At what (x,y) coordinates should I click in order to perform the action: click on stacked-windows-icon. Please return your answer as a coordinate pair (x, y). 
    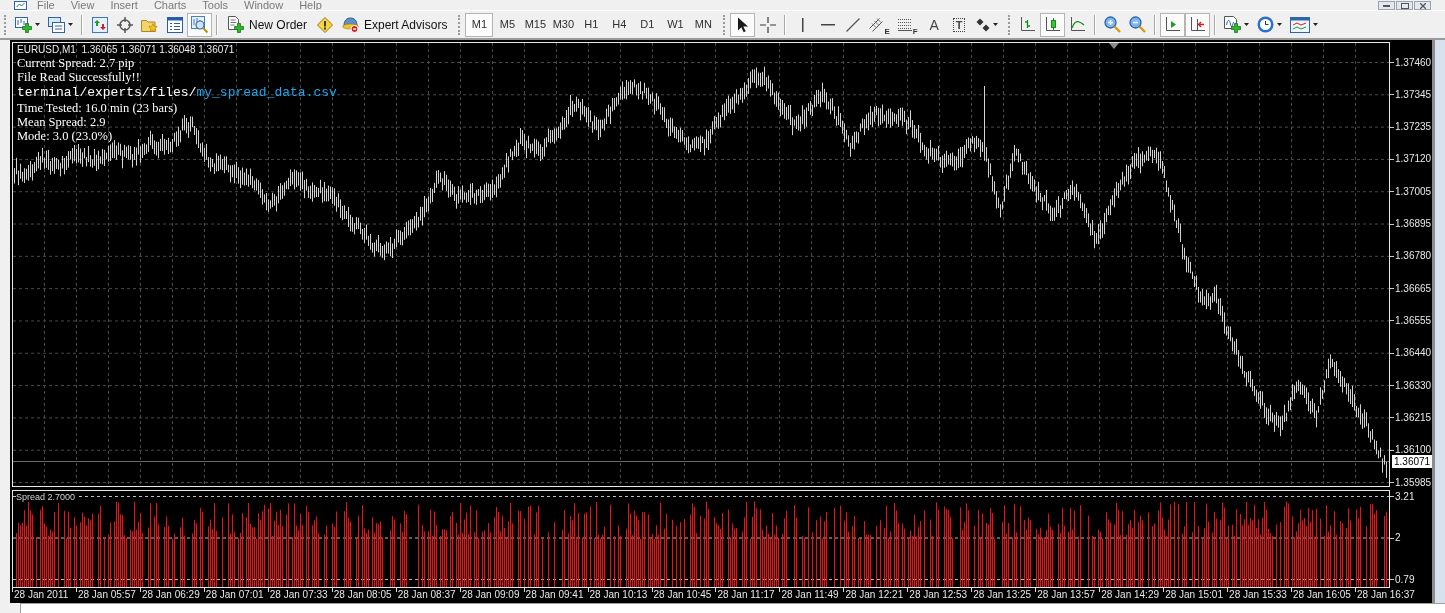
    Looking at the image, I should click on (56, 24).